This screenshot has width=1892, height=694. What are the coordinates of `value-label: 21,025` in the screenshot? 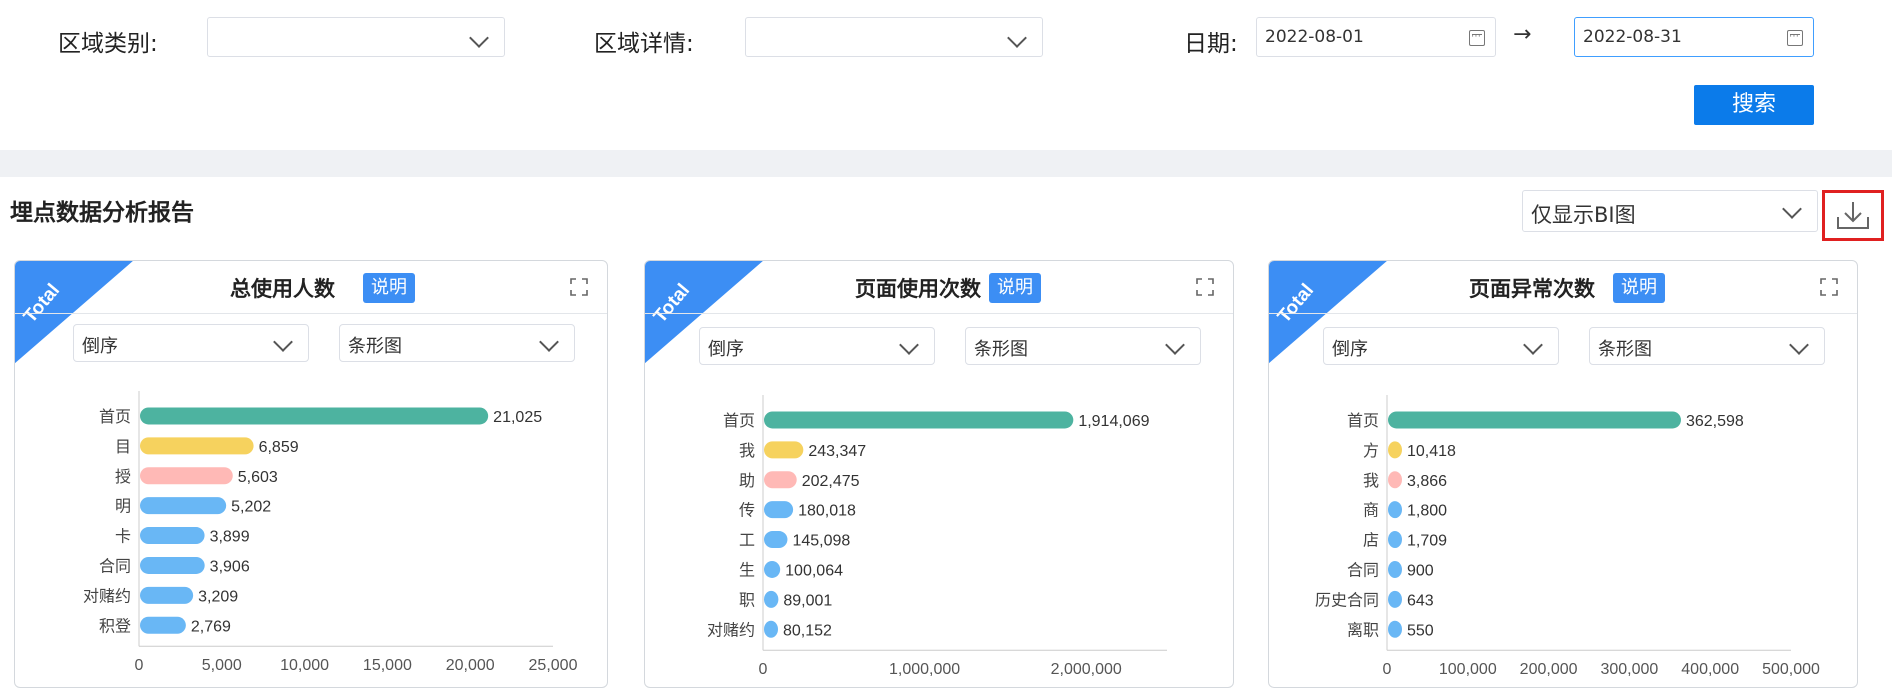 It's located at (517, 417).